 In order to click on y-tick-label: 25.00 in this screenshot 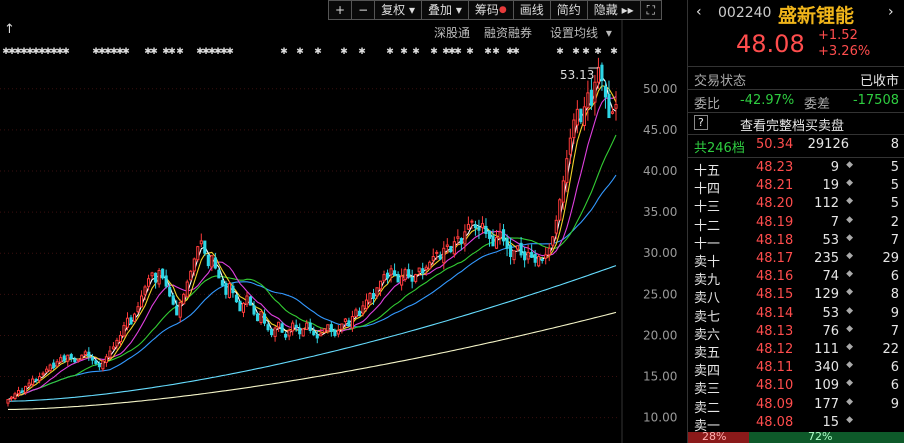, I will do `click(660, 294)`.